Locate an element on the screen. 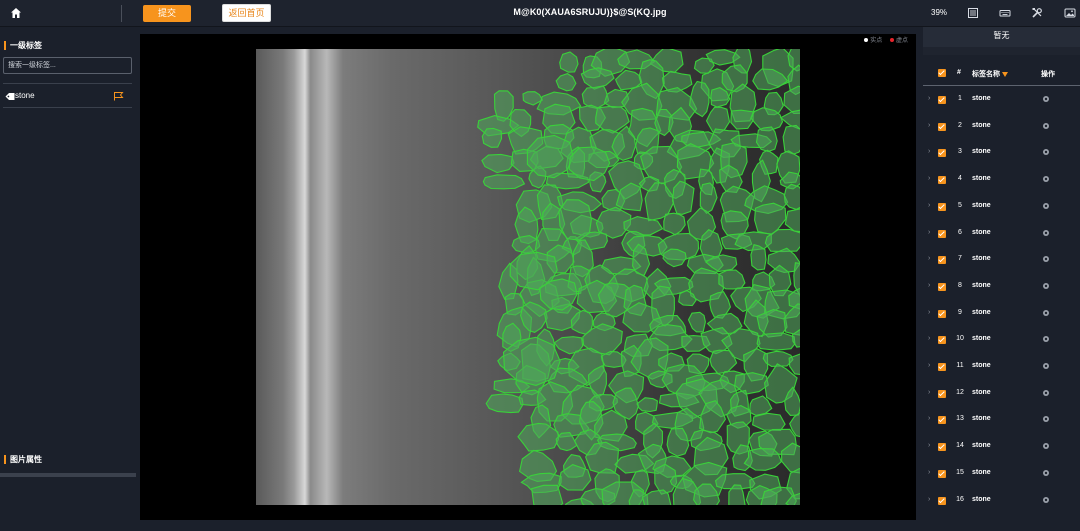 The height and width of the screenshot is (531, 1080). zoom-level: 39% is located at coordinates (939, 12).